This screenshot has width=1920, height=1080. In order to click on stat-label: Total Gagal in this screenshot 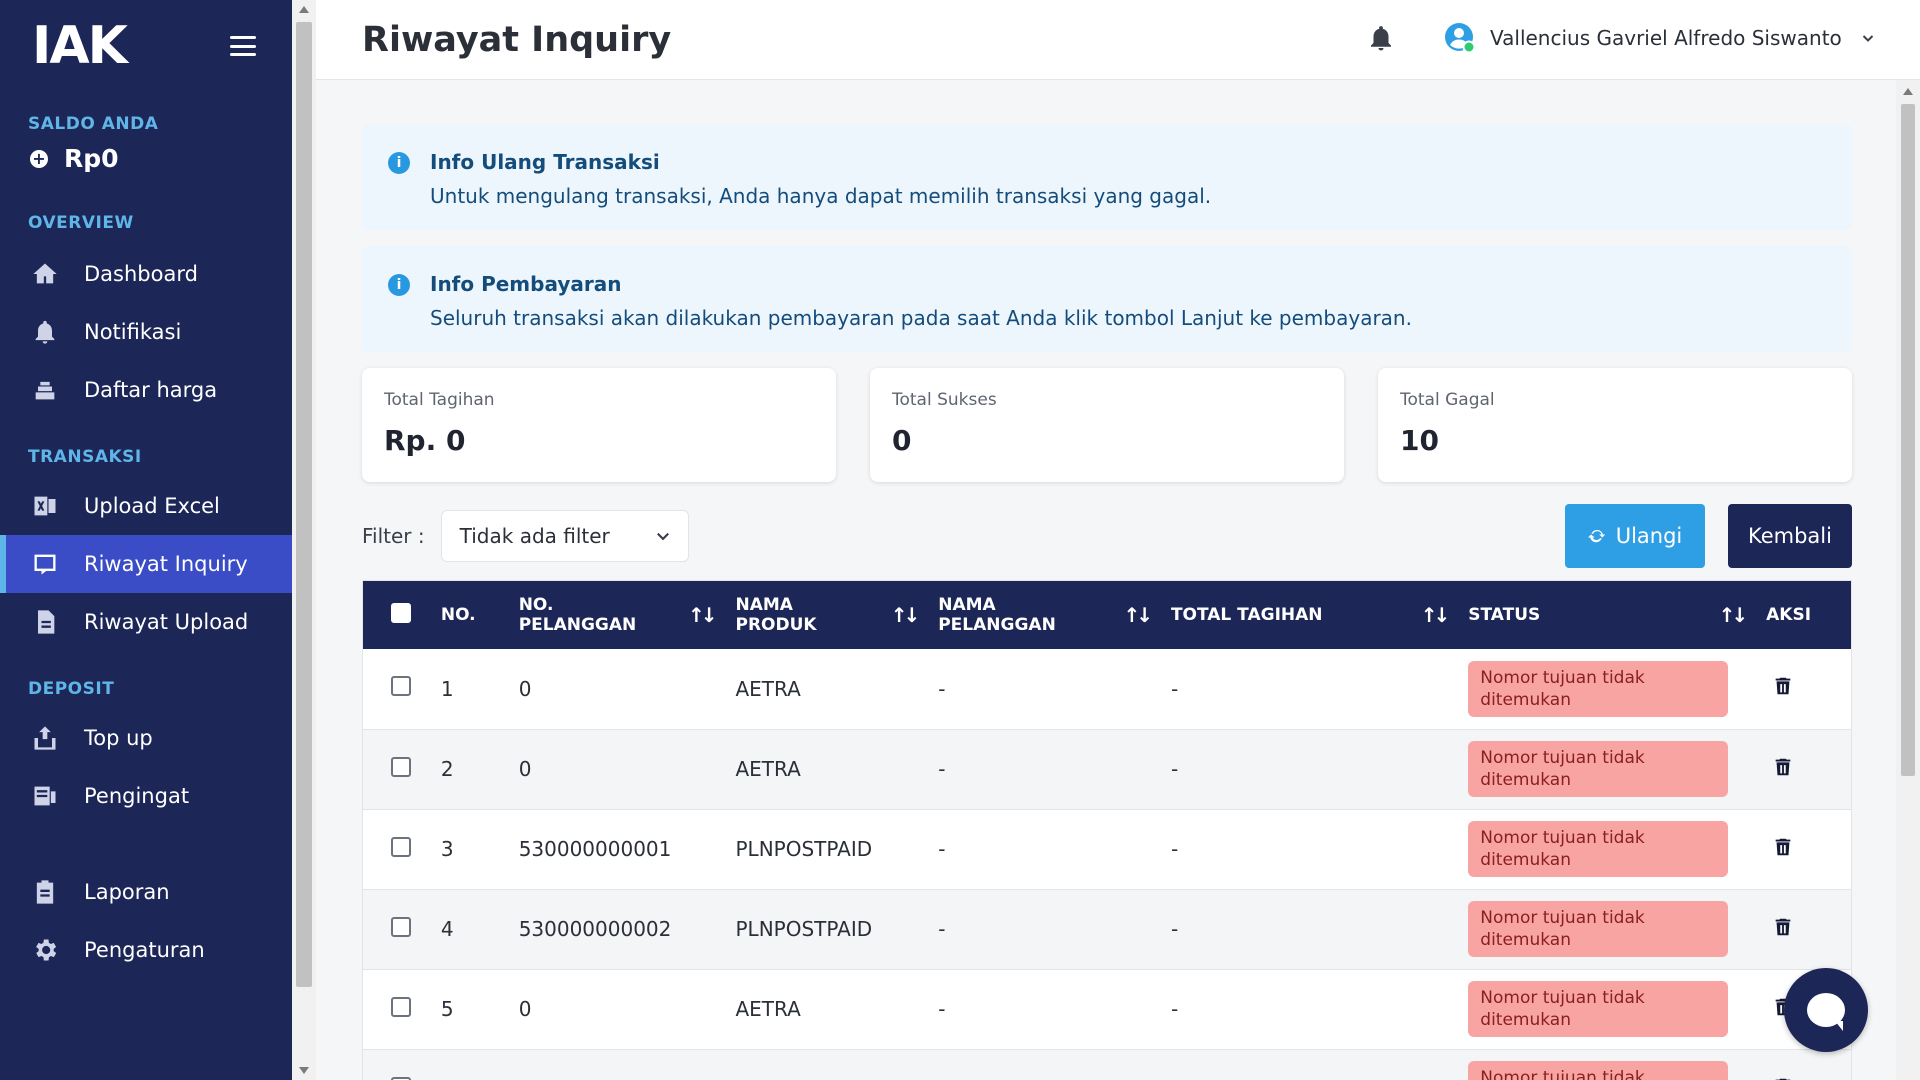, I will do `click(1447, 400)`.